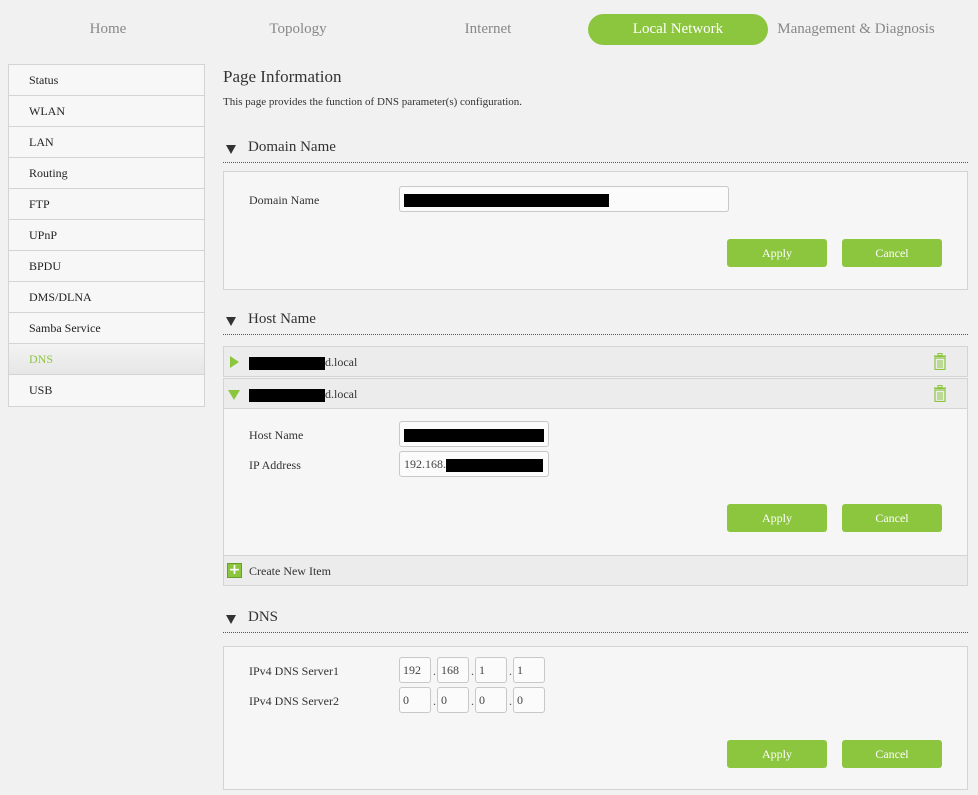 This screenshot has width=978, height=795. I want to click on dns-section-header: DNS, so click(595, 618).